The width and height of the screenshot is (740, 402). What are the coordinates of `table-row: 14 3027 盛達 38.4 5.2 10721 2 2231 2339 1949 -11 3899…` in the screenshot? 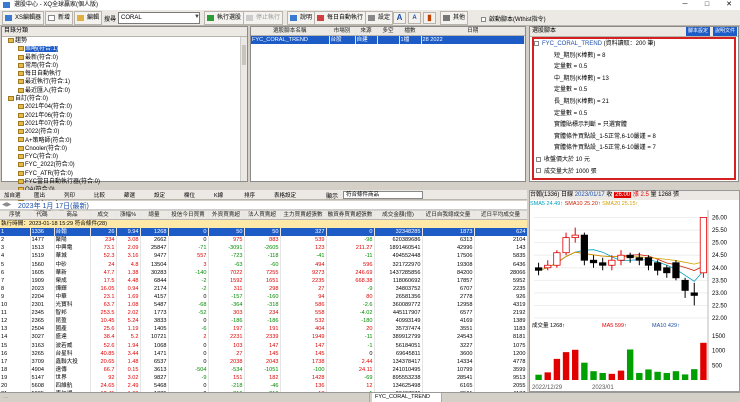 It's located at (263, 337).